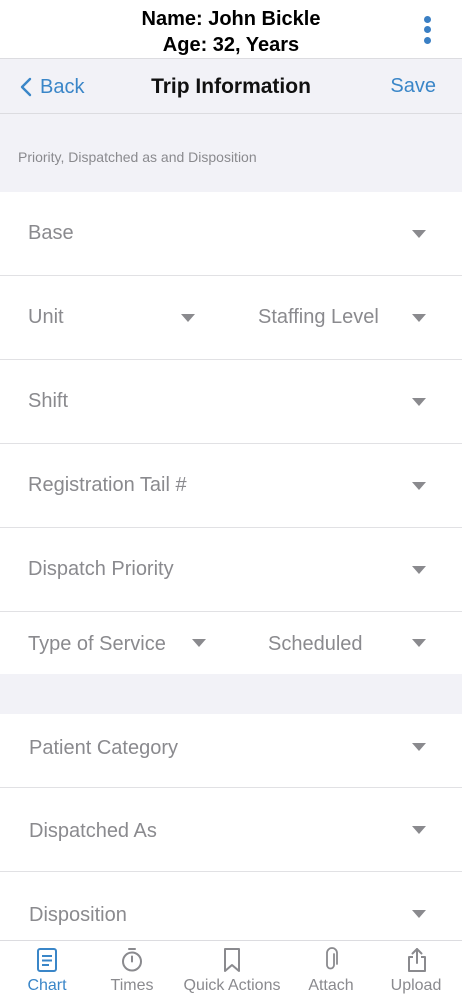 The image size is (462, 1000). I want to click on tab-bar: Chart Times Quick Actions Attach Upload, so click(231, 970).